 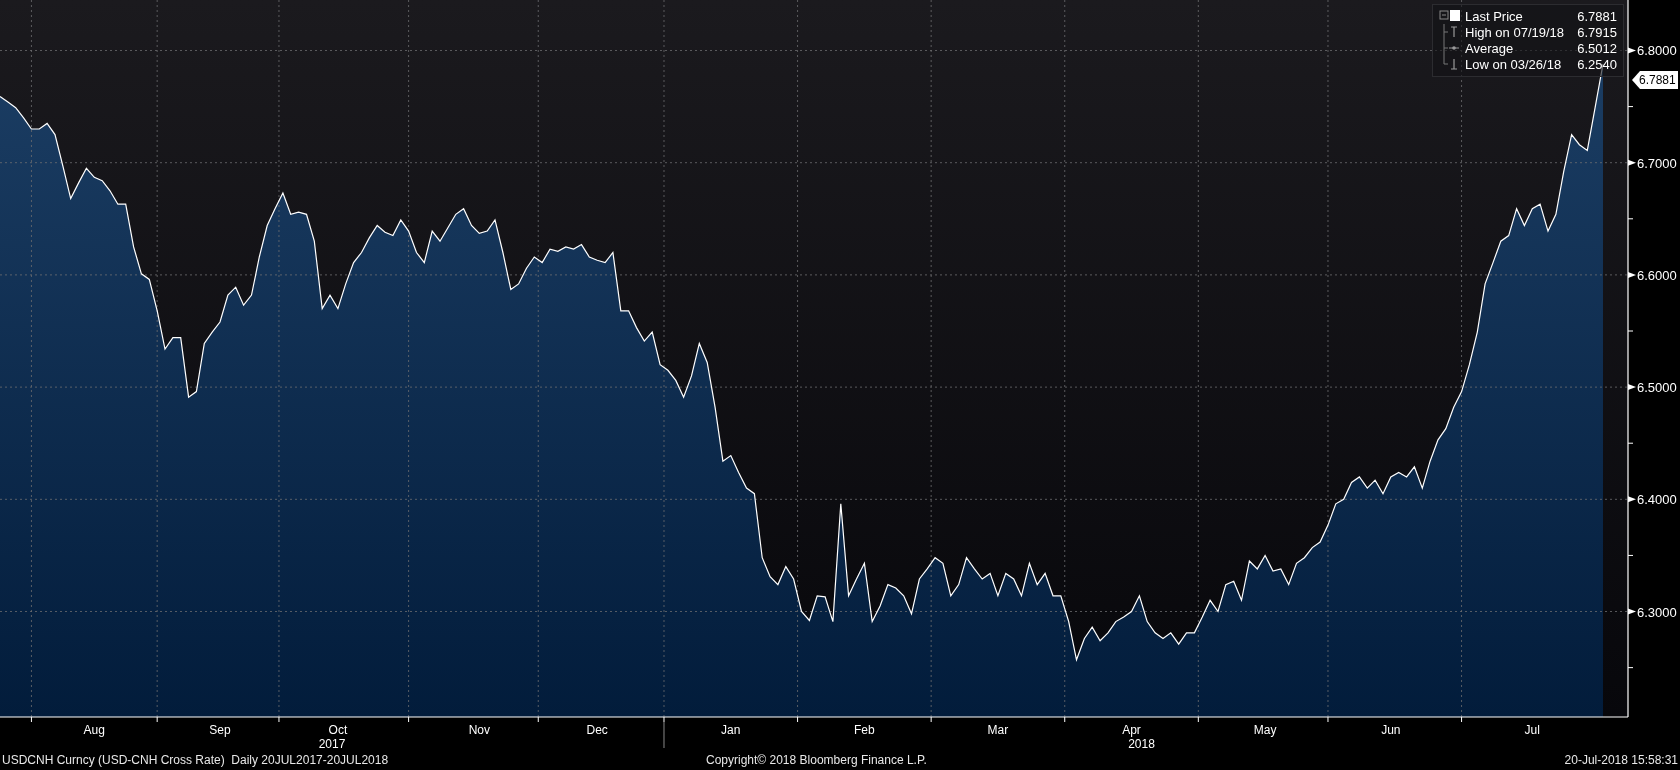 What do you see at coordinates (1450, 16) in the screenshot?
I see `legend-swatch-icon` at bounding box center [1450, 16].